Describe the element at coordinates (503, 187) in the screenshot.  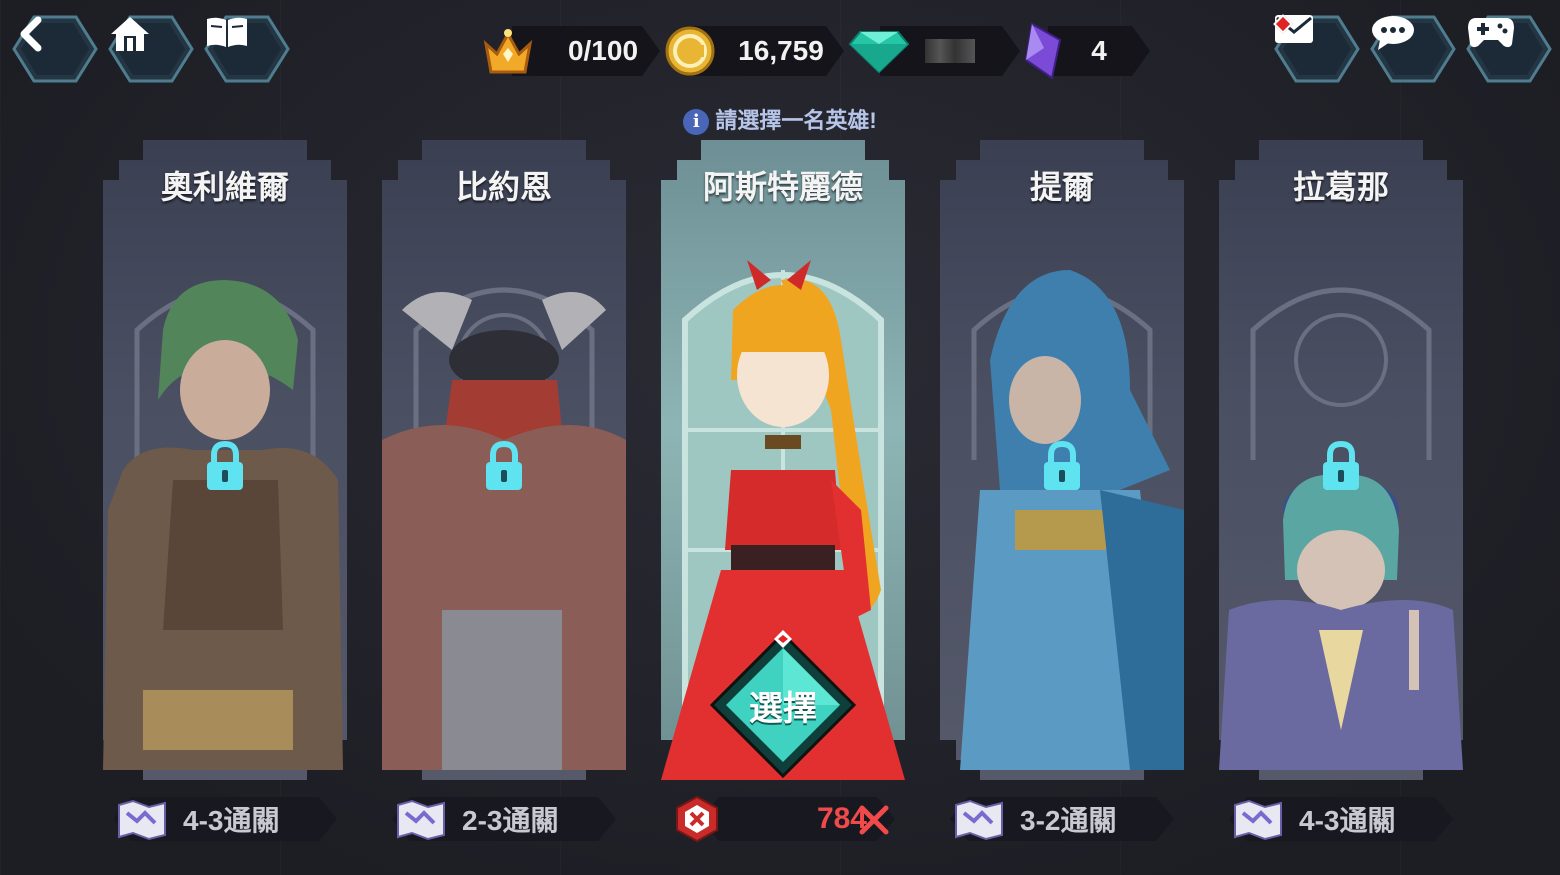
I see `hero-name: 比約恩` at that location.